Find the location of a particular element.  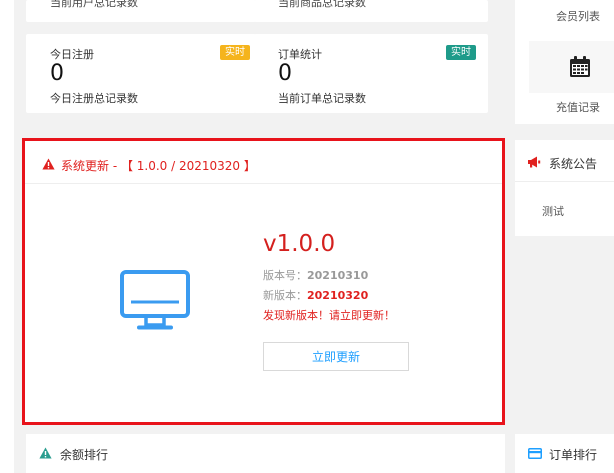

build-number-value: 20210310 is located at coordinates (338, 275).